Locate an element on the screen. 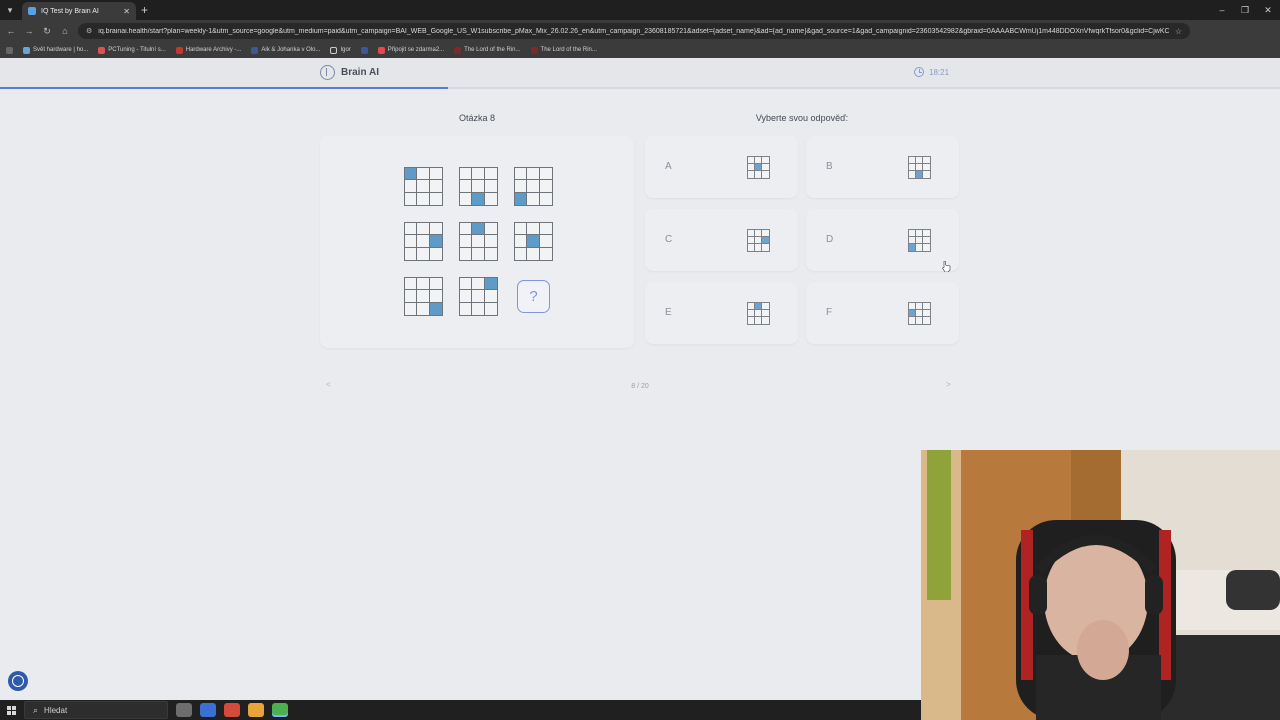  browser-tabstrip: ▾ IQ Test by Brain AI ✕ + – ❐ ✕ is located at coordinates (640, 10).